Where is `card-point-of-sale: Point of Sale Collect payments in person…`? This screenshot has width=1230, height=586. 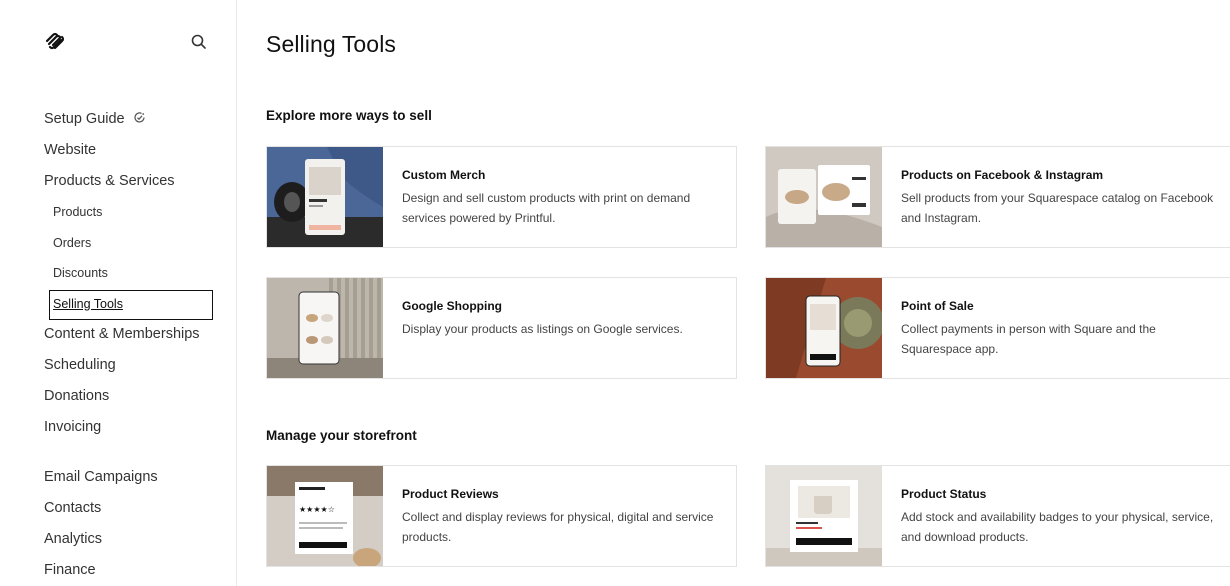
card-point-of-sale: Point of Sale Collect payments in person… is located at coordinates (997, 328).